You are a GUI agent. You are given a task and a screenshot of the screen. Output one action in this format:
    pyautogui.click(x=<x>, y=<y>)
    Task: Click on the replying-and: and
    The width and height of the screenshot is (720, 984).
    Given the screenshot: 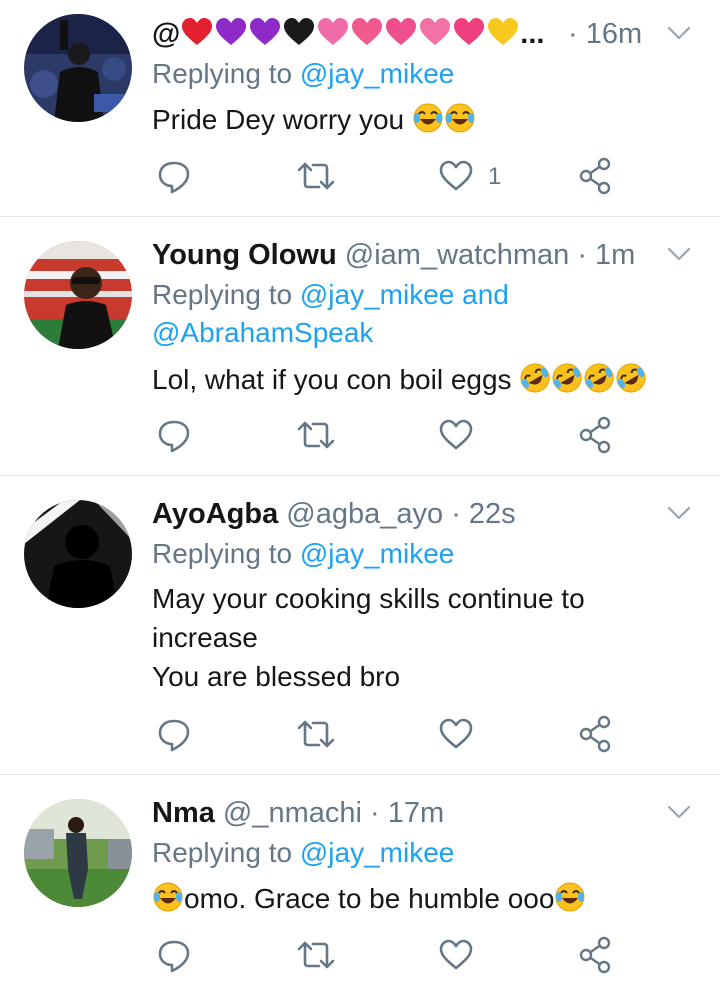 What is the action you would take?
    pyautogui.click(x=485, y=294)
    